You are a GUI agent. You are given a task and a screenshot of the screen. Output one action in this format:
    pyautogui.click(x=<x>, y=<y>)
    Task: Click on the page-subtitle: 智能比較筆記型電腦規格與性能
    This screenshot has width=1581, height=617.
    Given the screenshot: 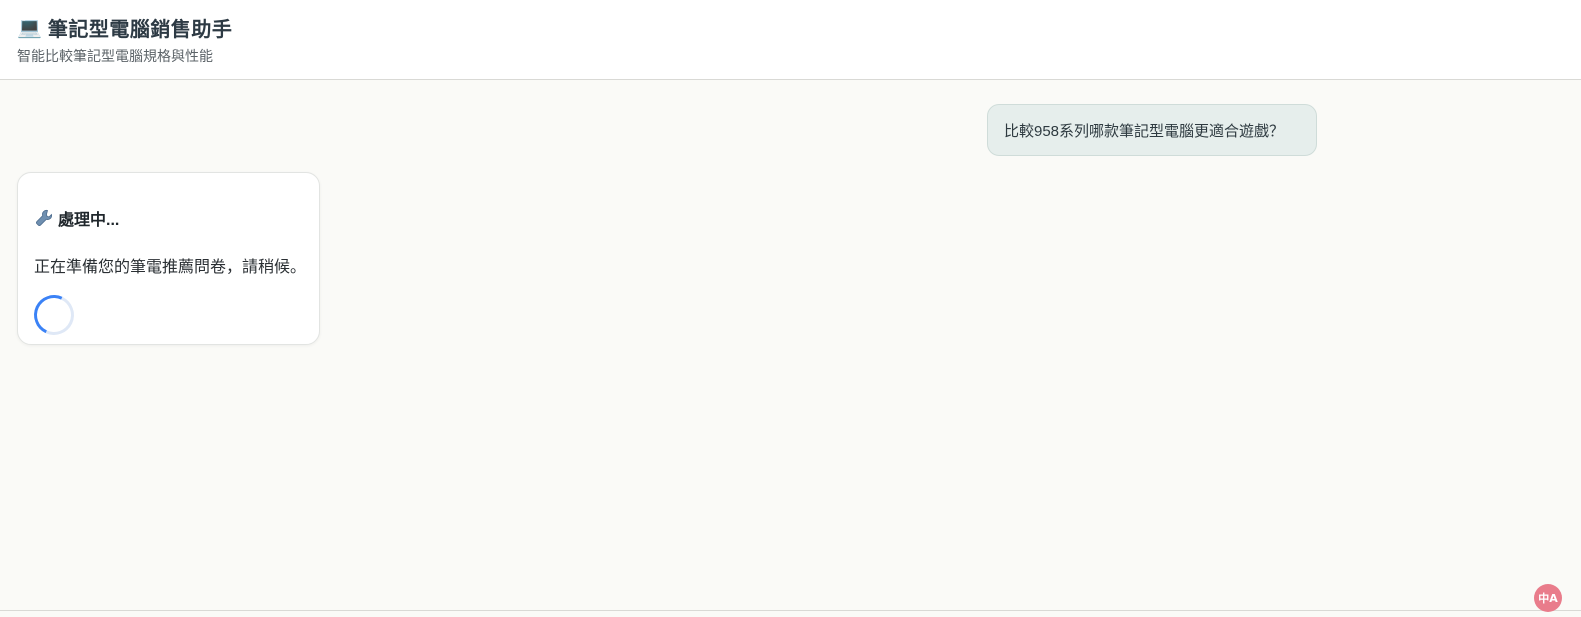 What is the action you would take?
    pyautogui.click(x=115, y=56)
    